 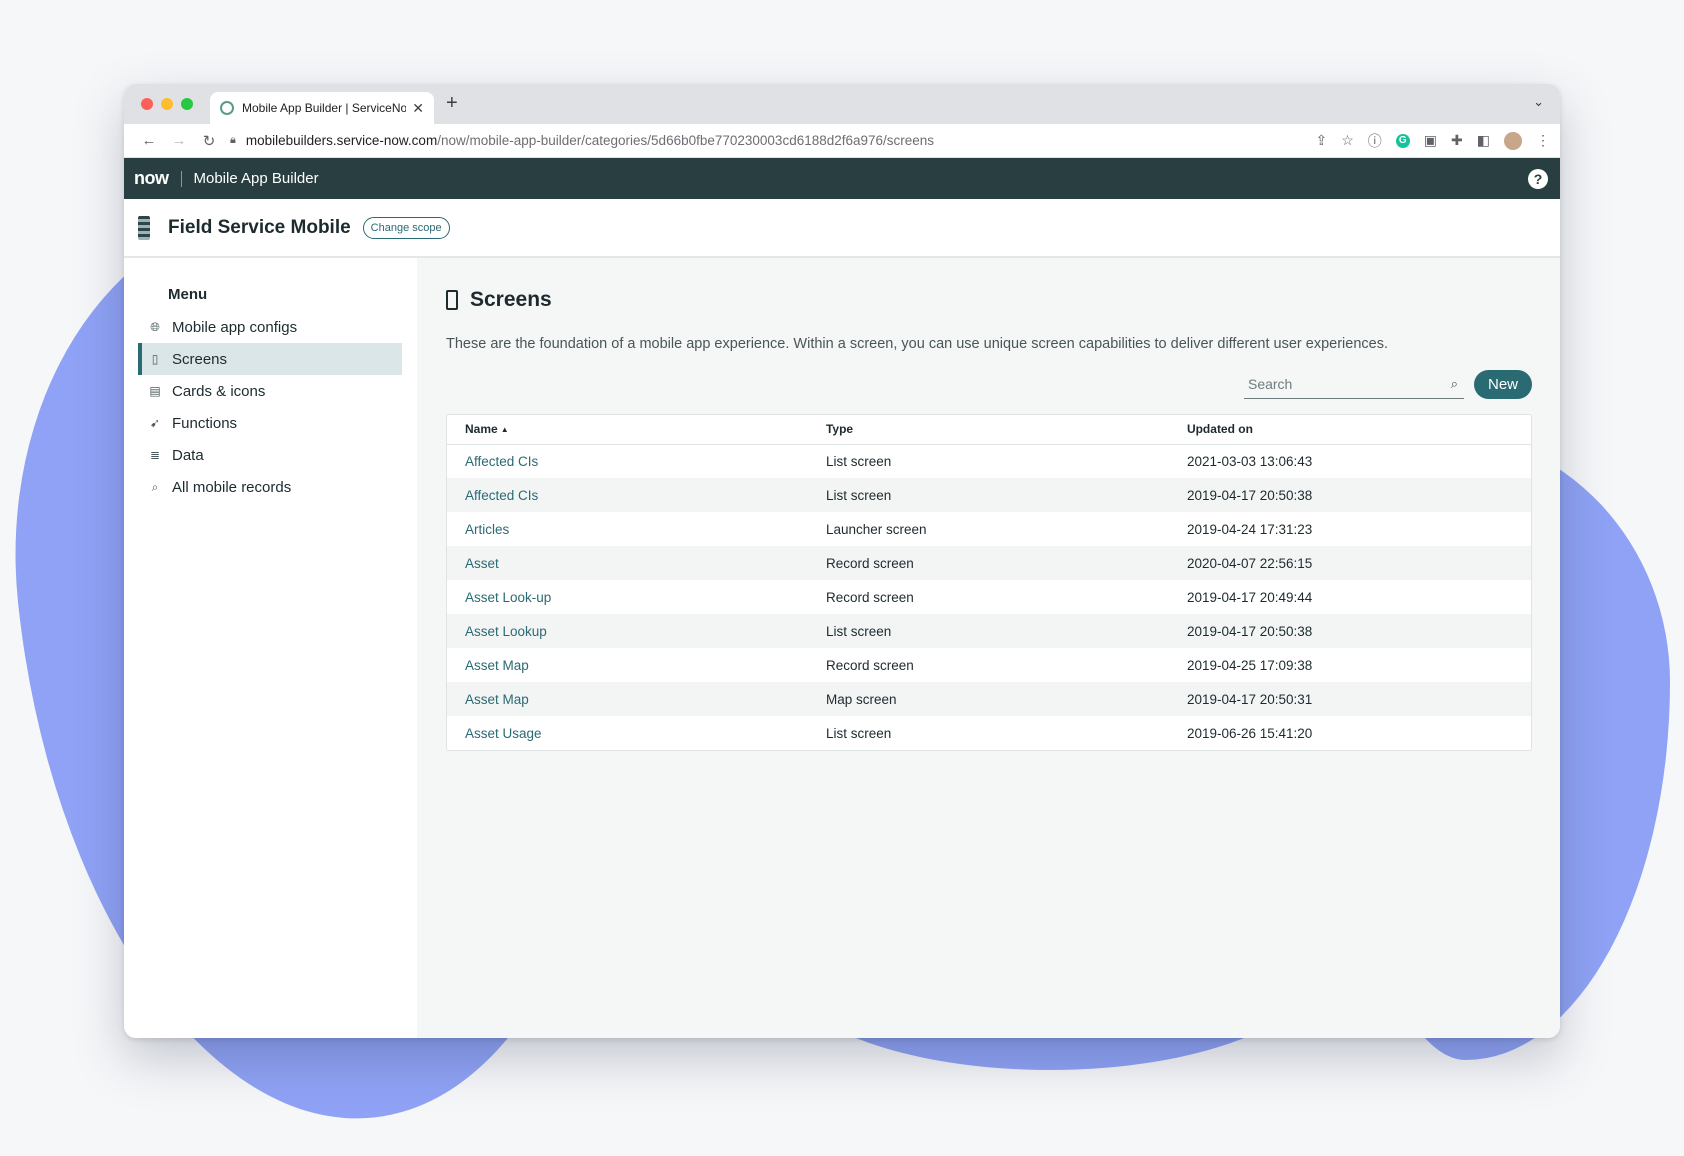 I want to click on sort-ascending-icon: ▲, so click(x=504, y=430).